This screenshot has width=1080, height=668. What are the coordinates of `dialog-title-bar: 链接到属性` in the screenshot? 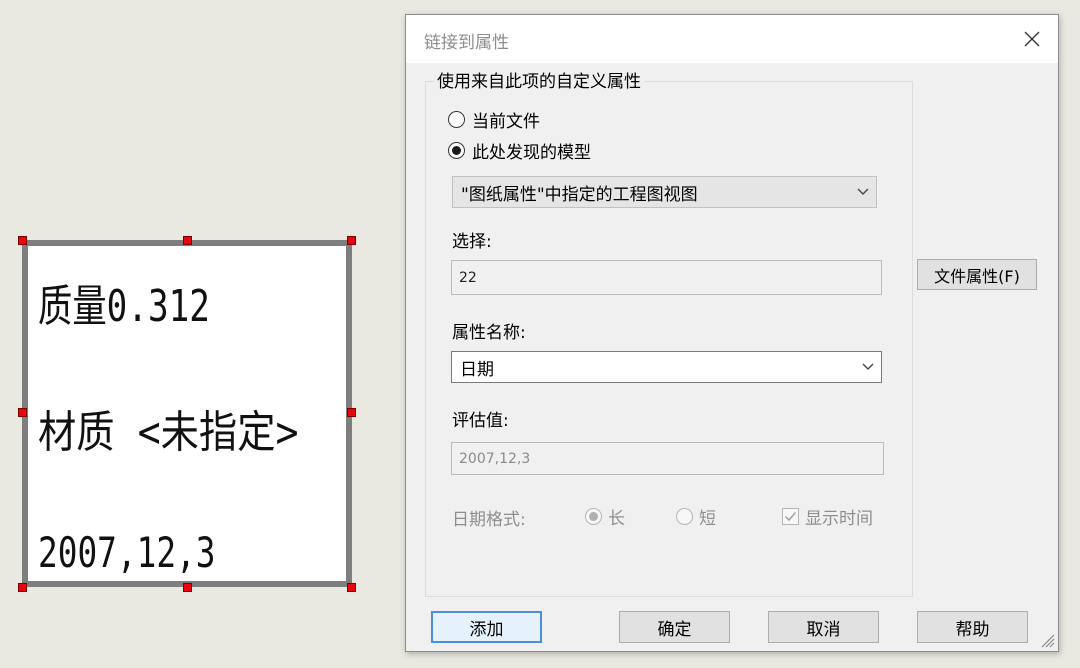 It's located at (732, 39).